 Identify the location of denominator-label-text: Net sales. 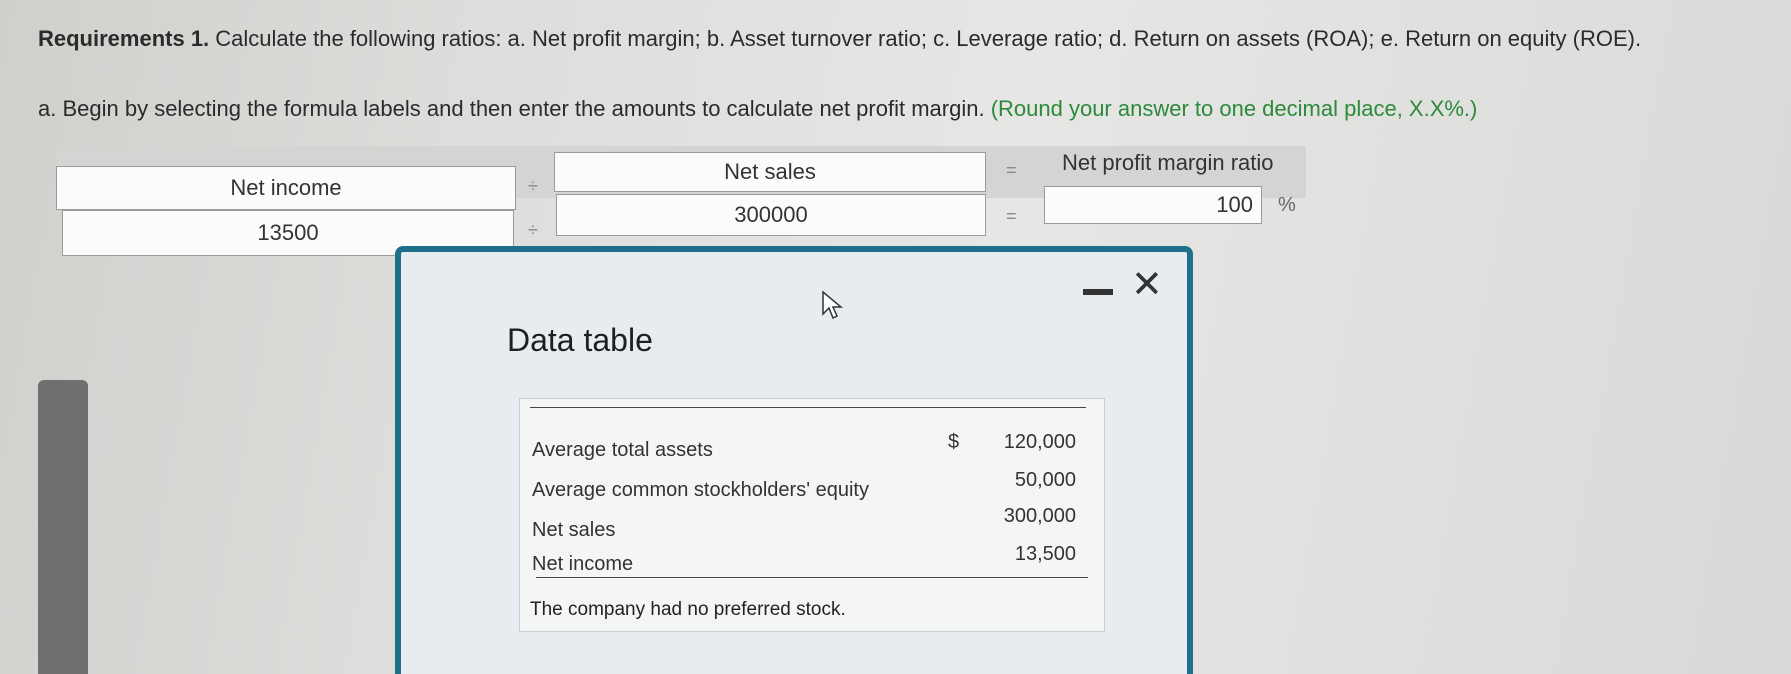
(770, 171).